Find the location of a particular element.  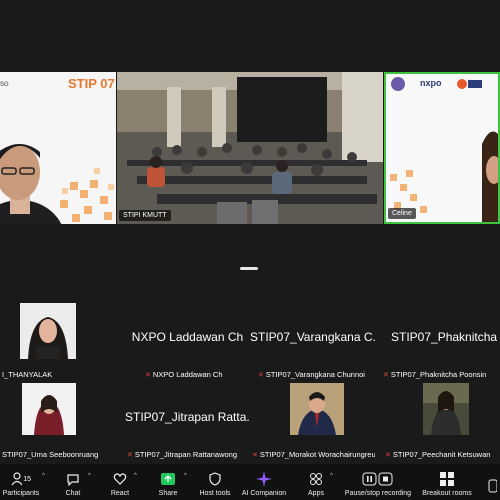

presenter-slide-background is located at coordinates (58, 148).